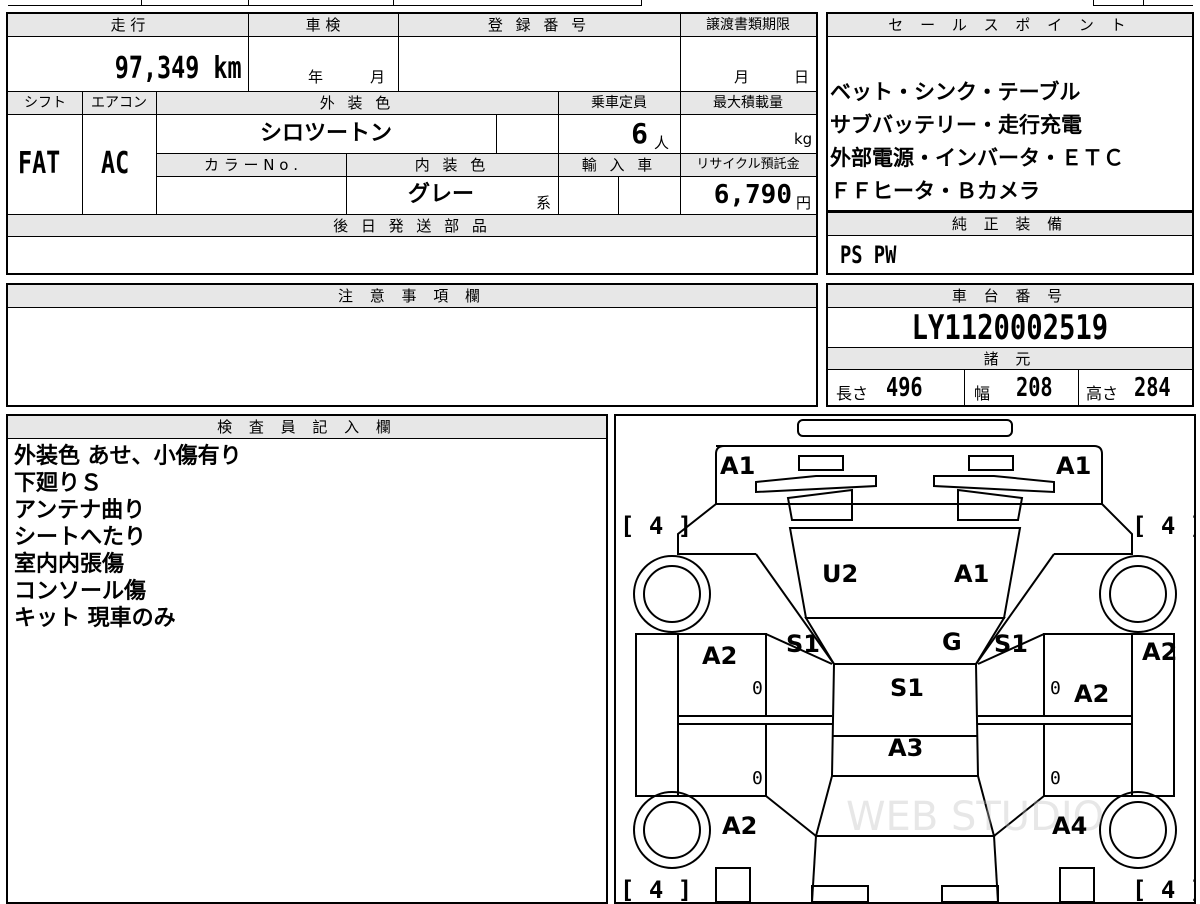 Image resolution: width=1200 pixels, height=904 pixels. I want to click on sales-point-line: ベット・シンク・テーブル, so click(955, 92).